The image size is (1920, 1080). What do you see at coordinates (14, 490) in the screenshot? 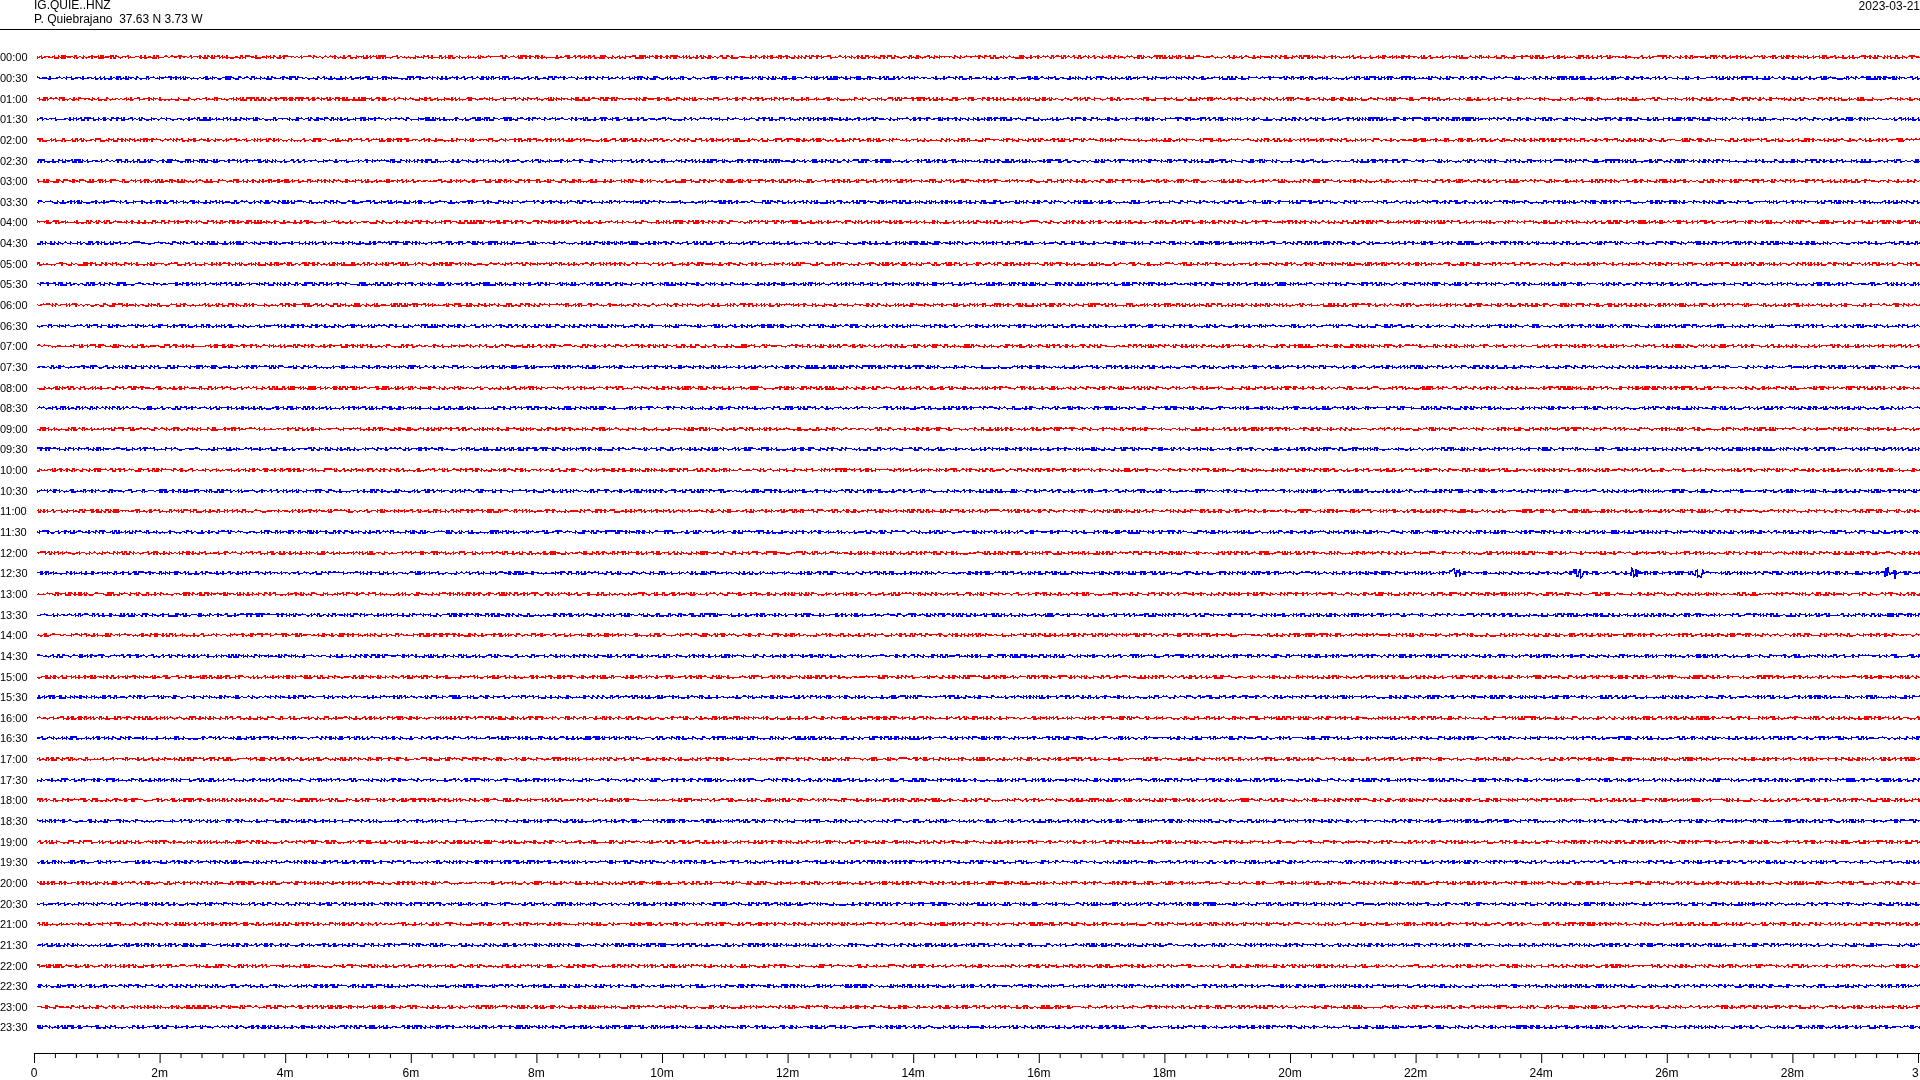
I see `time-label: 10:30` at bounding box center [14, 490].